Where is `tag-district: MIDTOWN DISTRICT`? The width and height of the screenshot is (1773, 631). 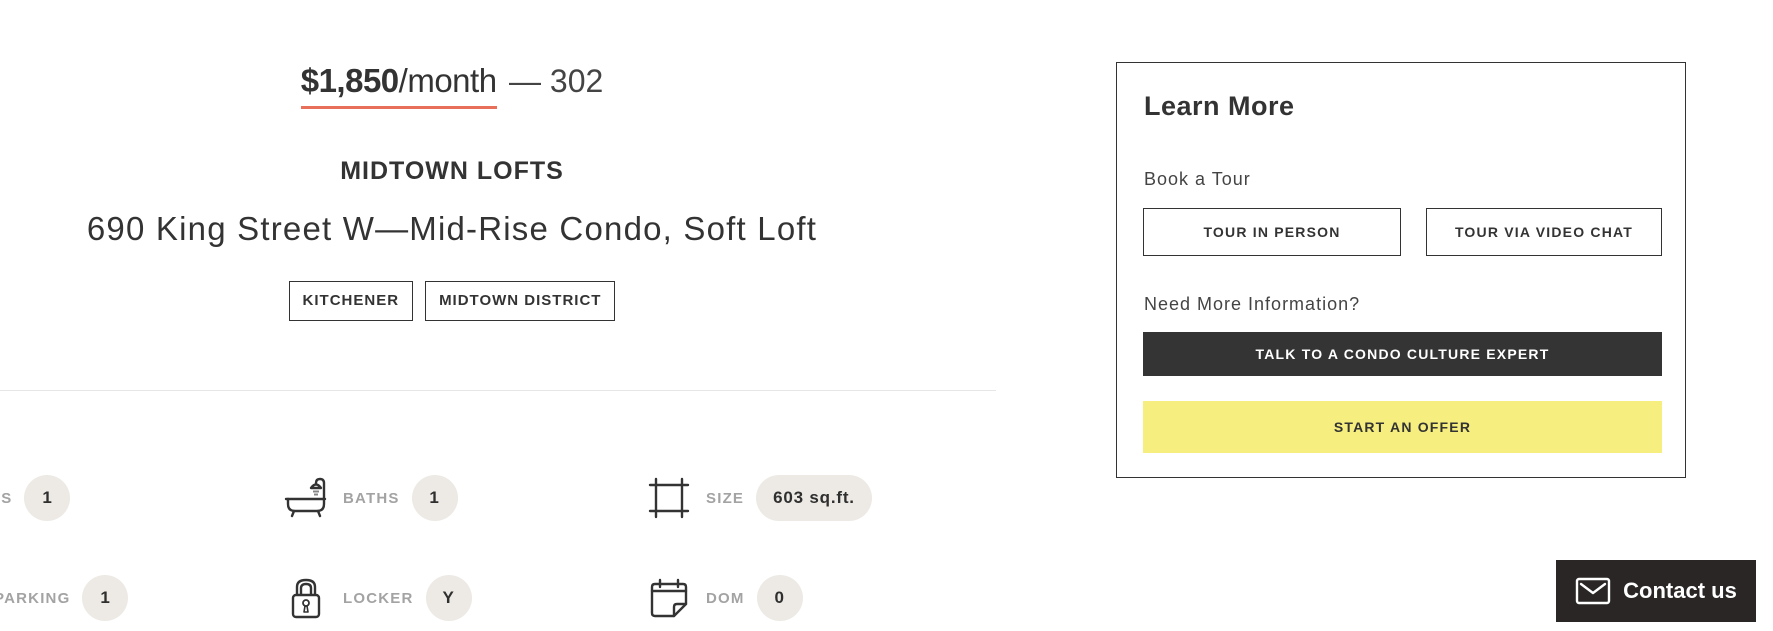 tag-district: MIDTOWN DISTRICT is located at coordinates (520, 301).